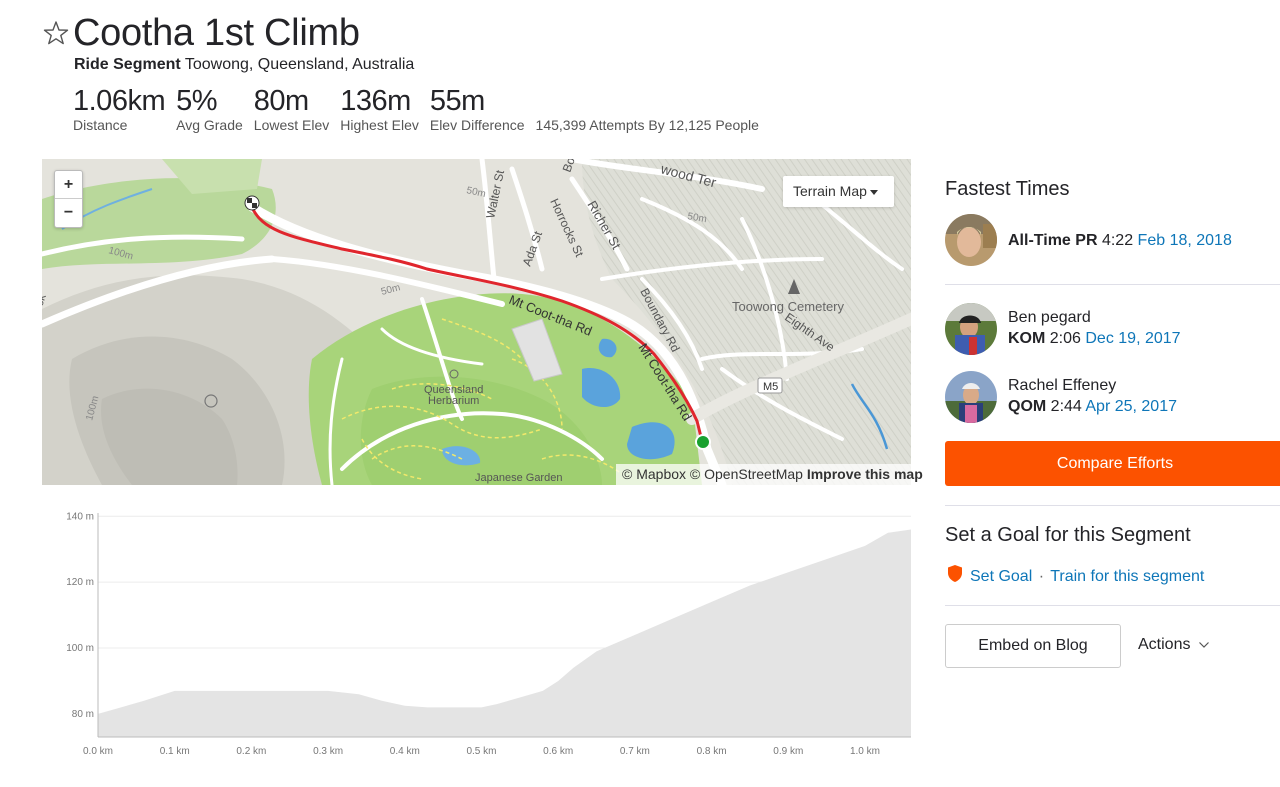 The image size is (1280, 787). Describe the element at coordinates (1007, 189) in the screenshot. I see `fastest-times-title: Fastest Times` at that location.